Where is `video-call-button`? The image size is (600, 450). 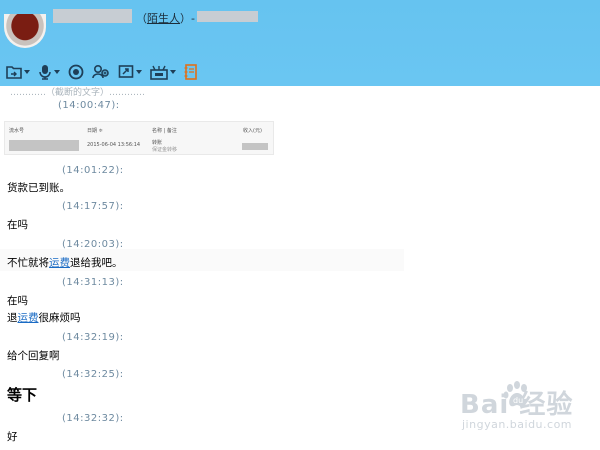 video-call-button is located at coordinates (76, 72).